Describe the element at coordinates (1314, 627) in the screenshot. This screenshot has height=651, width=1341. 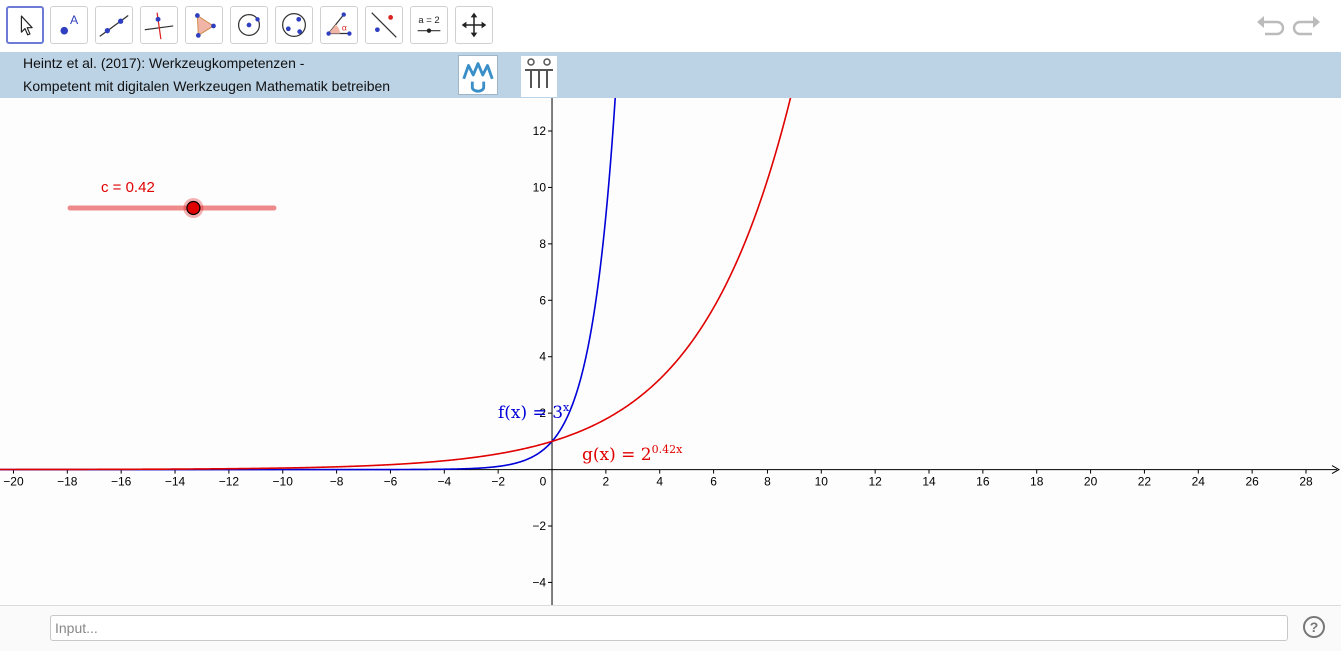
I see `help-icon: ?` at that location.